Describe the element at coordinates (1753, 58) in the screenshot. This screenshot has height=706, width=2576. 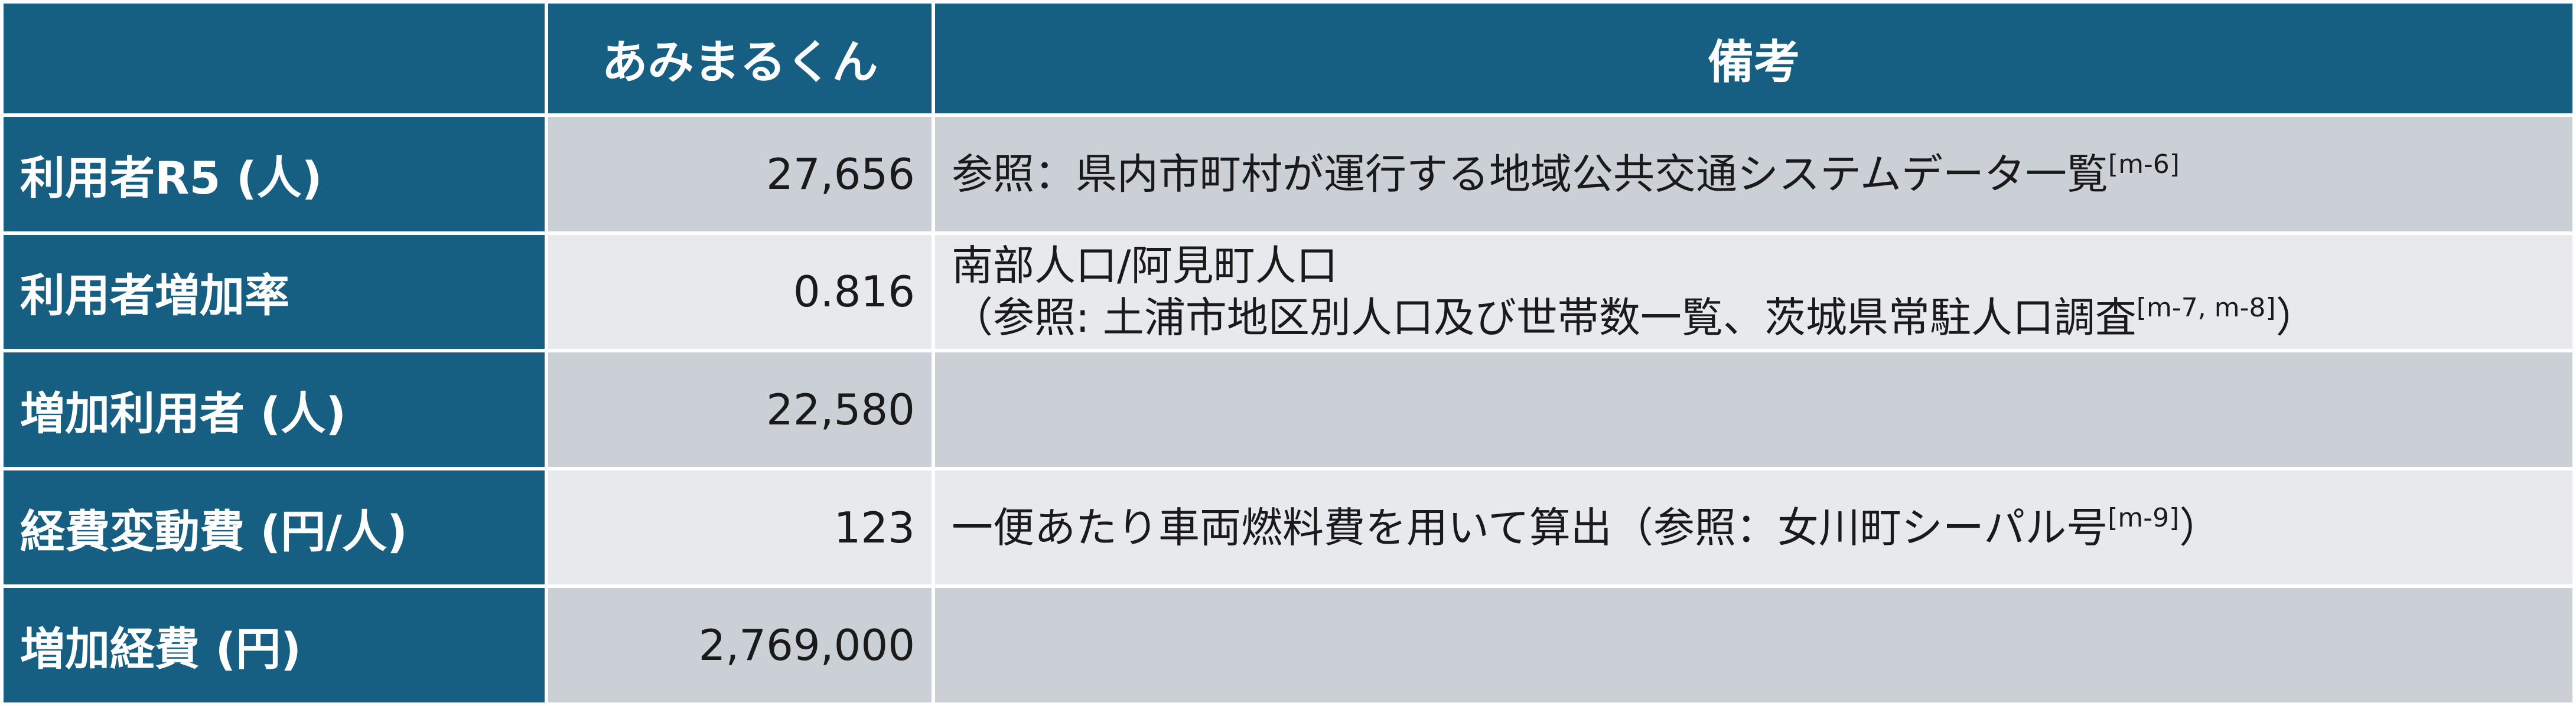
I see `header-note-column: 備考` at that location.